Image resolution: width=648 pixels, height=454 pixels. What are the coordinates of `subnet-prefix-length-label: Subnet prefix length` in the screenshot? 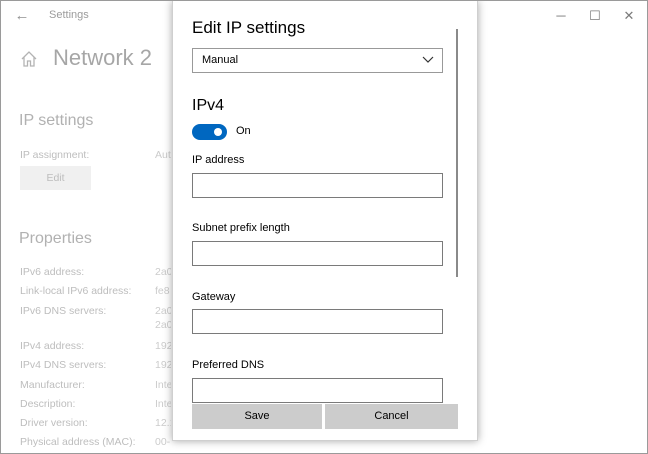 It's located at (241, 228).